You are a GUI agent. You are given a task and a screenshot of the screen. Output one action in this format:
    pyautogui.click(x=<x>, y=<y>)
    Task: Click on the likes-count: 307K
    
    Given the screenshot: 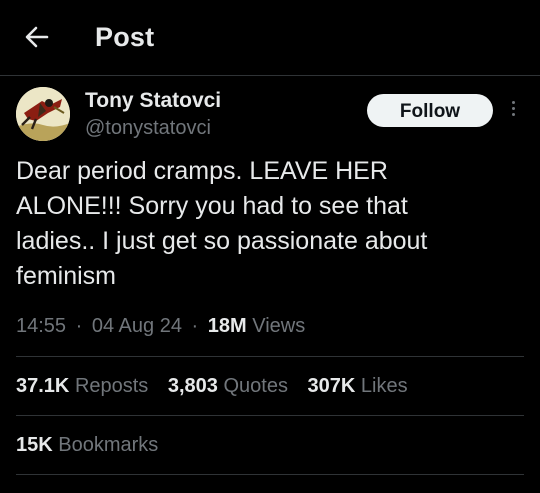 What is the action you would take?
    pyautogui.click(x=331, y=386)
    